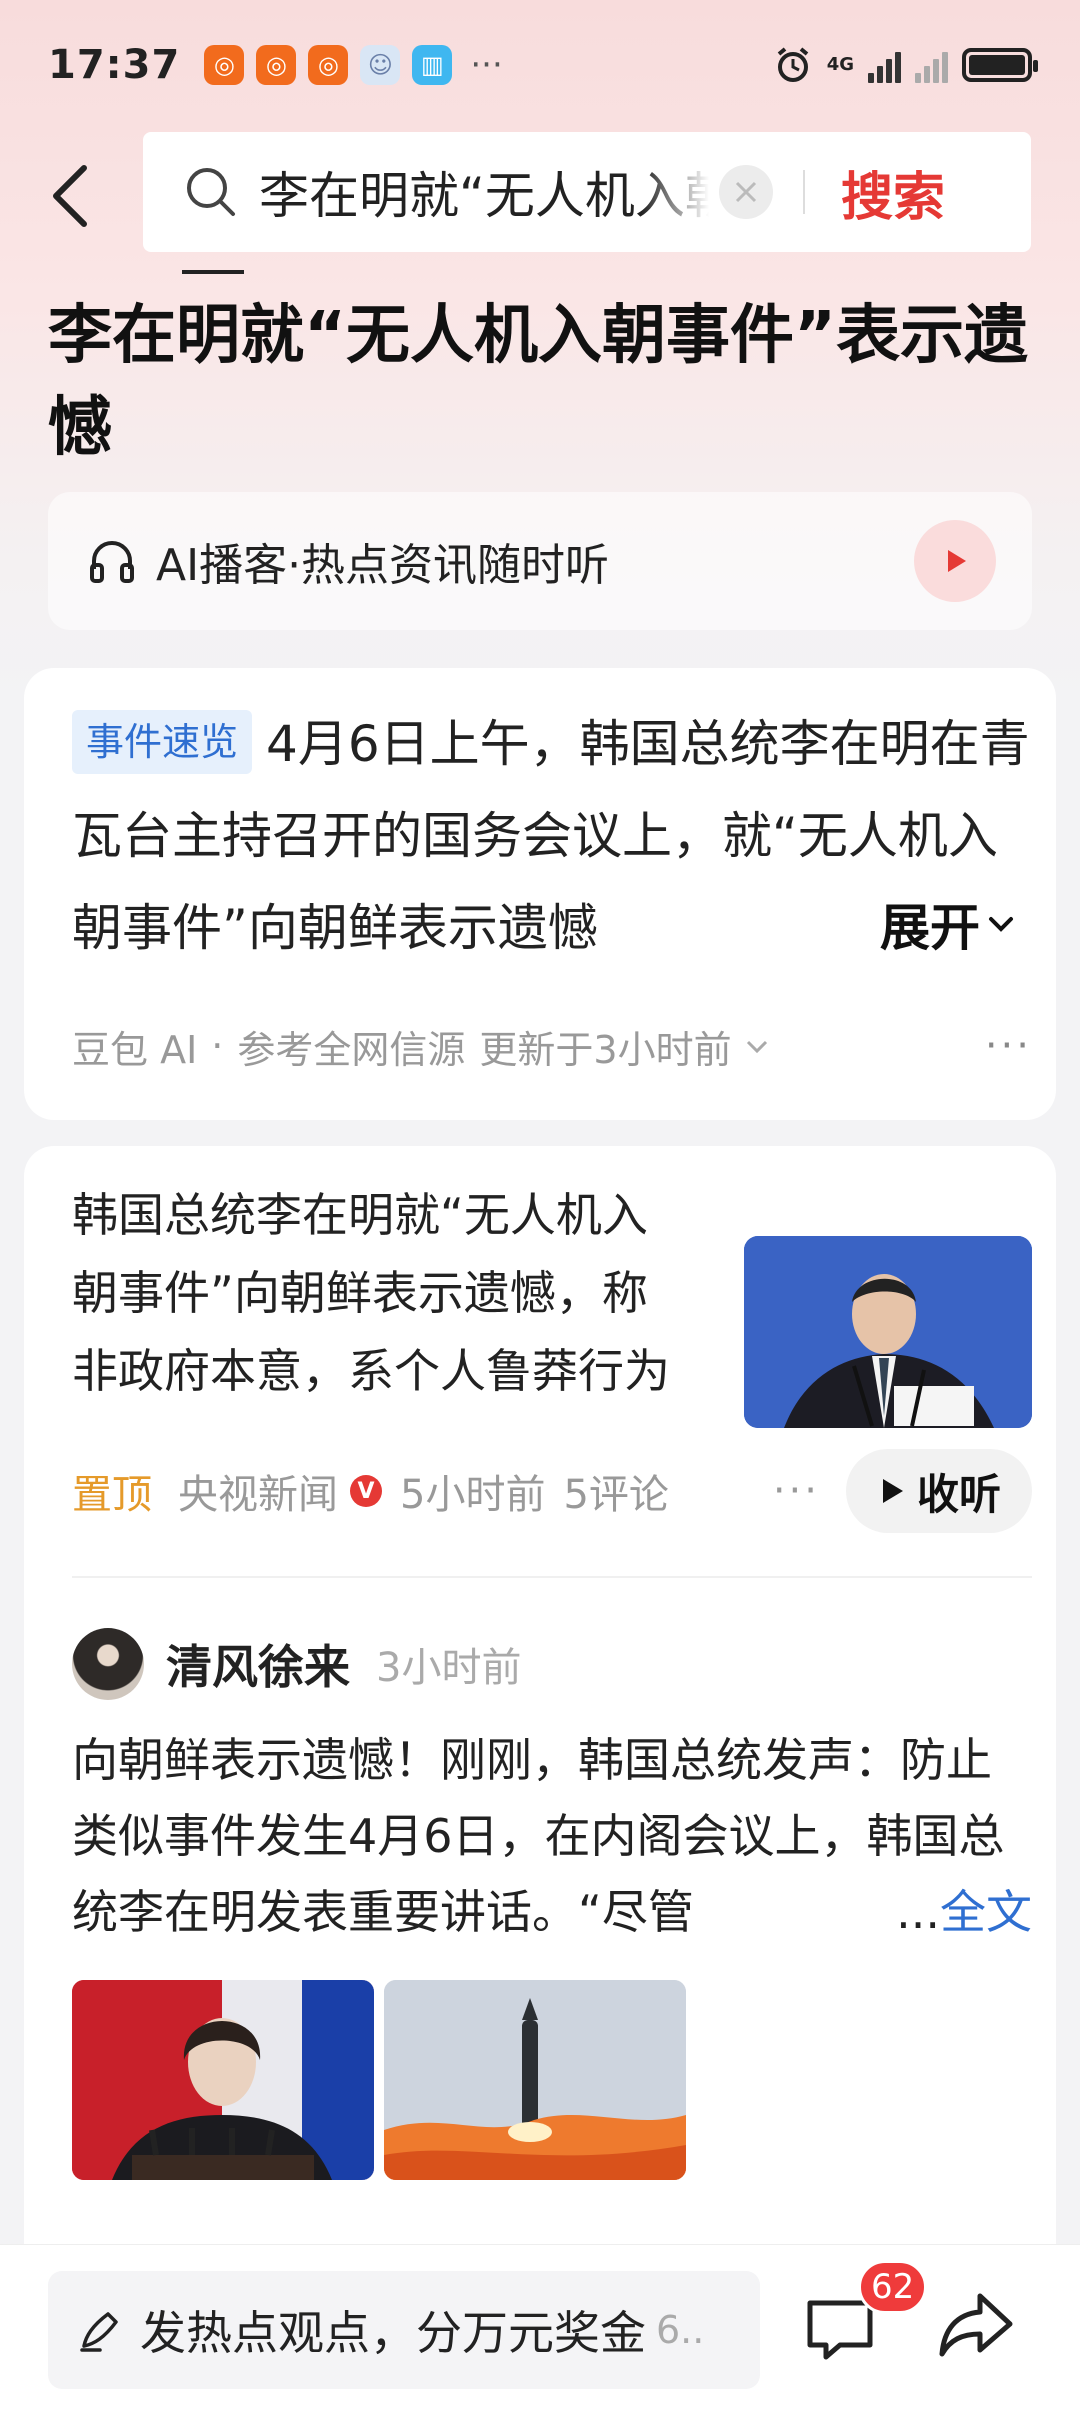 The width and height of the screenshot is (1080, 2412). What do you see at coordinates (930, 928) in the screenshot?
I see `expand-label: 展开` at bounding box center [930, 928].